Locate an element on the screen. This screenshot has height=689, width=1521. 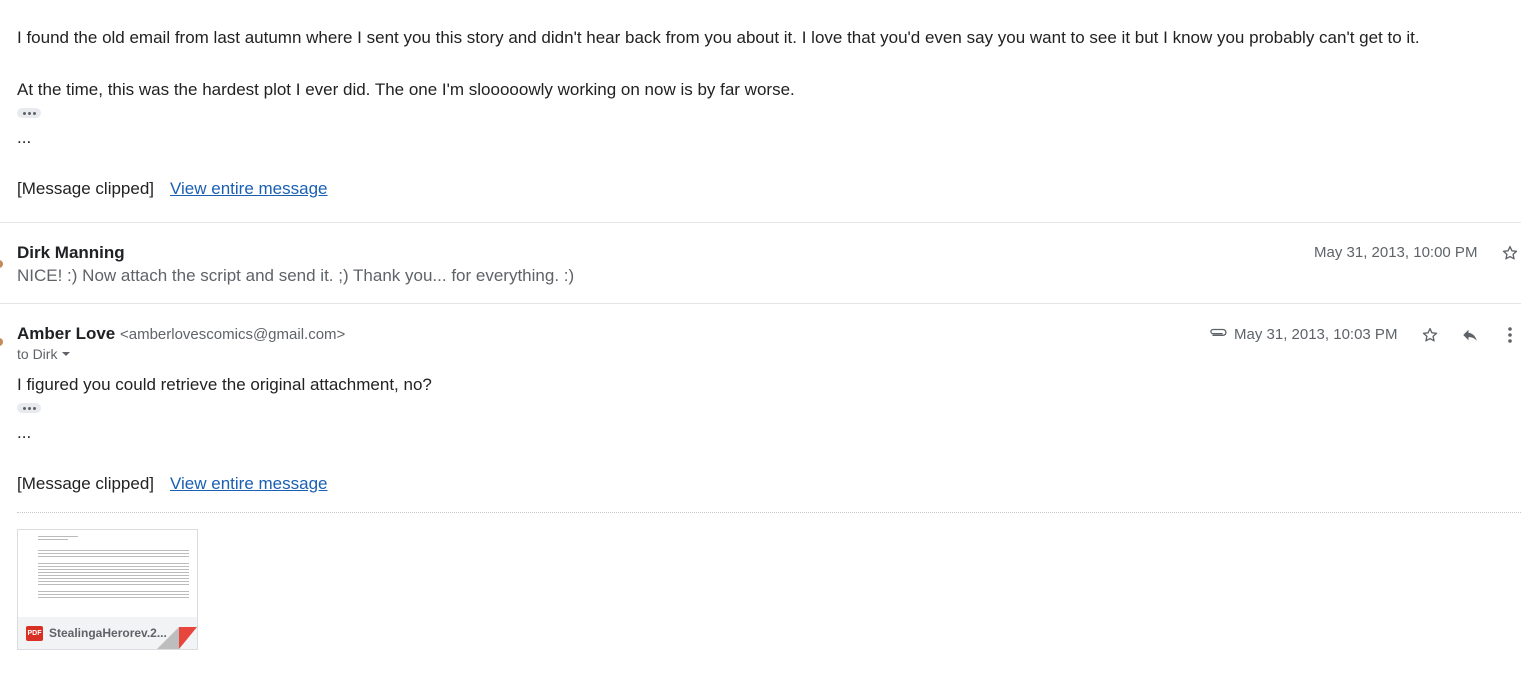
sender-name: Amber Love is located at coordinates (66, 333).